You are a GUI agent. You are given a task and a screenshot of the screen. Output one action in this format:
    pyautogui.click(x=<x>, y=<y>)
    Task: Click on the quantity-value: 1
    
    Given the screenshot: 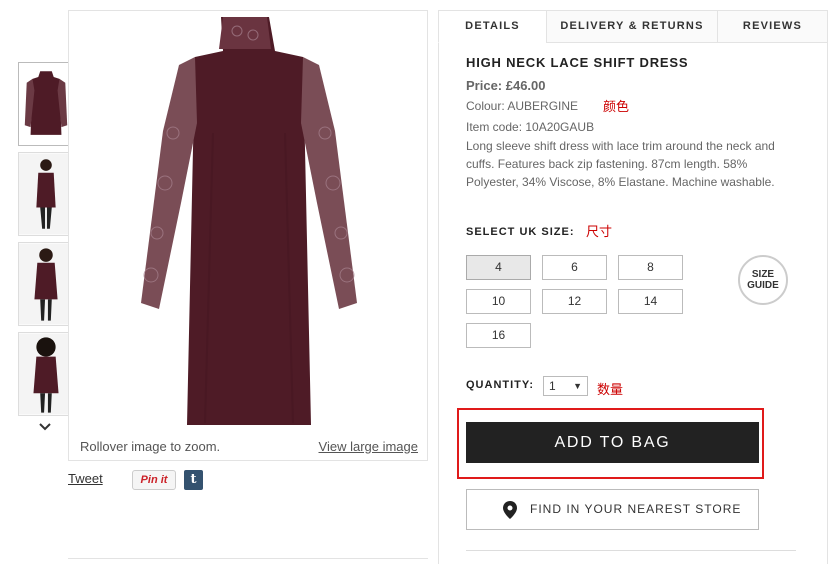 What is the action you would take?
    pyautogui.click(x=552, y=386)
    